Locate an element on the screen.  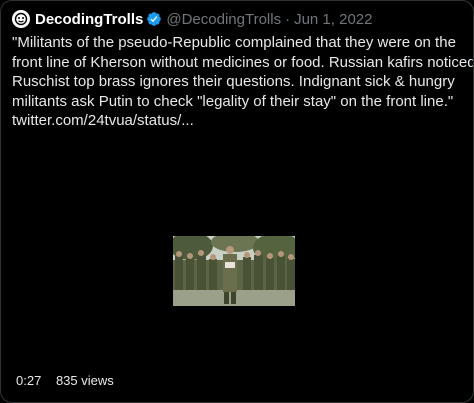
video-thumbnail is located at coordinates (234, 271).